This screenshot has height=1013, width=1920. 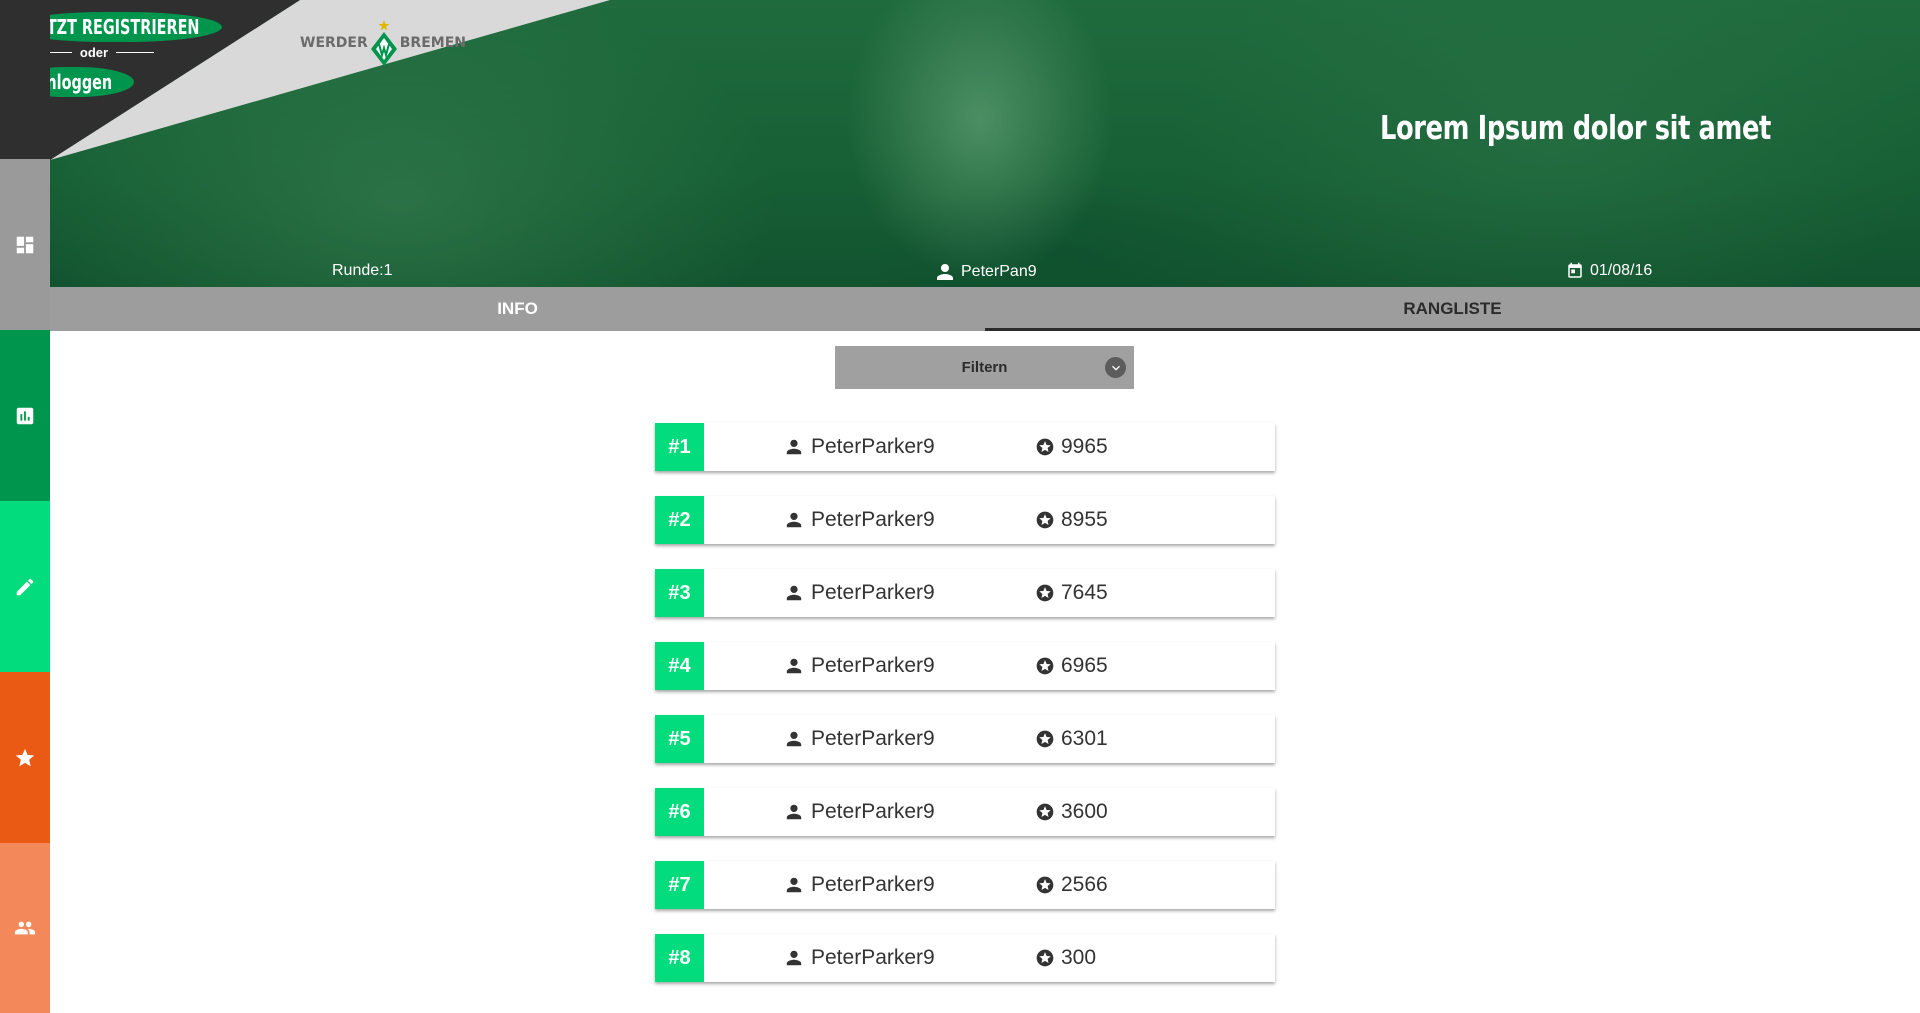 I want to click on sidebar-item-statistics, so click(x=25, y=415).